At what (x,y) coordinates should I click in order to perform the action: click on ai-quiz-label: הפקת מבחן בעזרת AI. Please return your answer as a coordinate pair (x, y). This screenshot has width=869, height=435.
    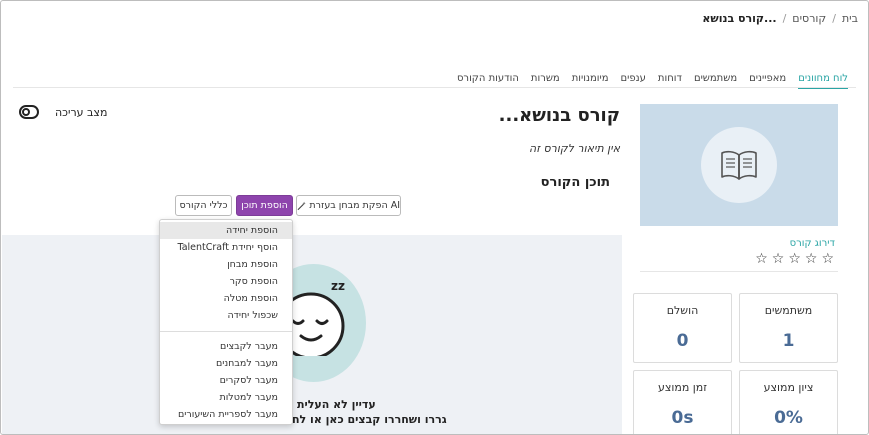
    Looking at the image, I should click on (354, 205).